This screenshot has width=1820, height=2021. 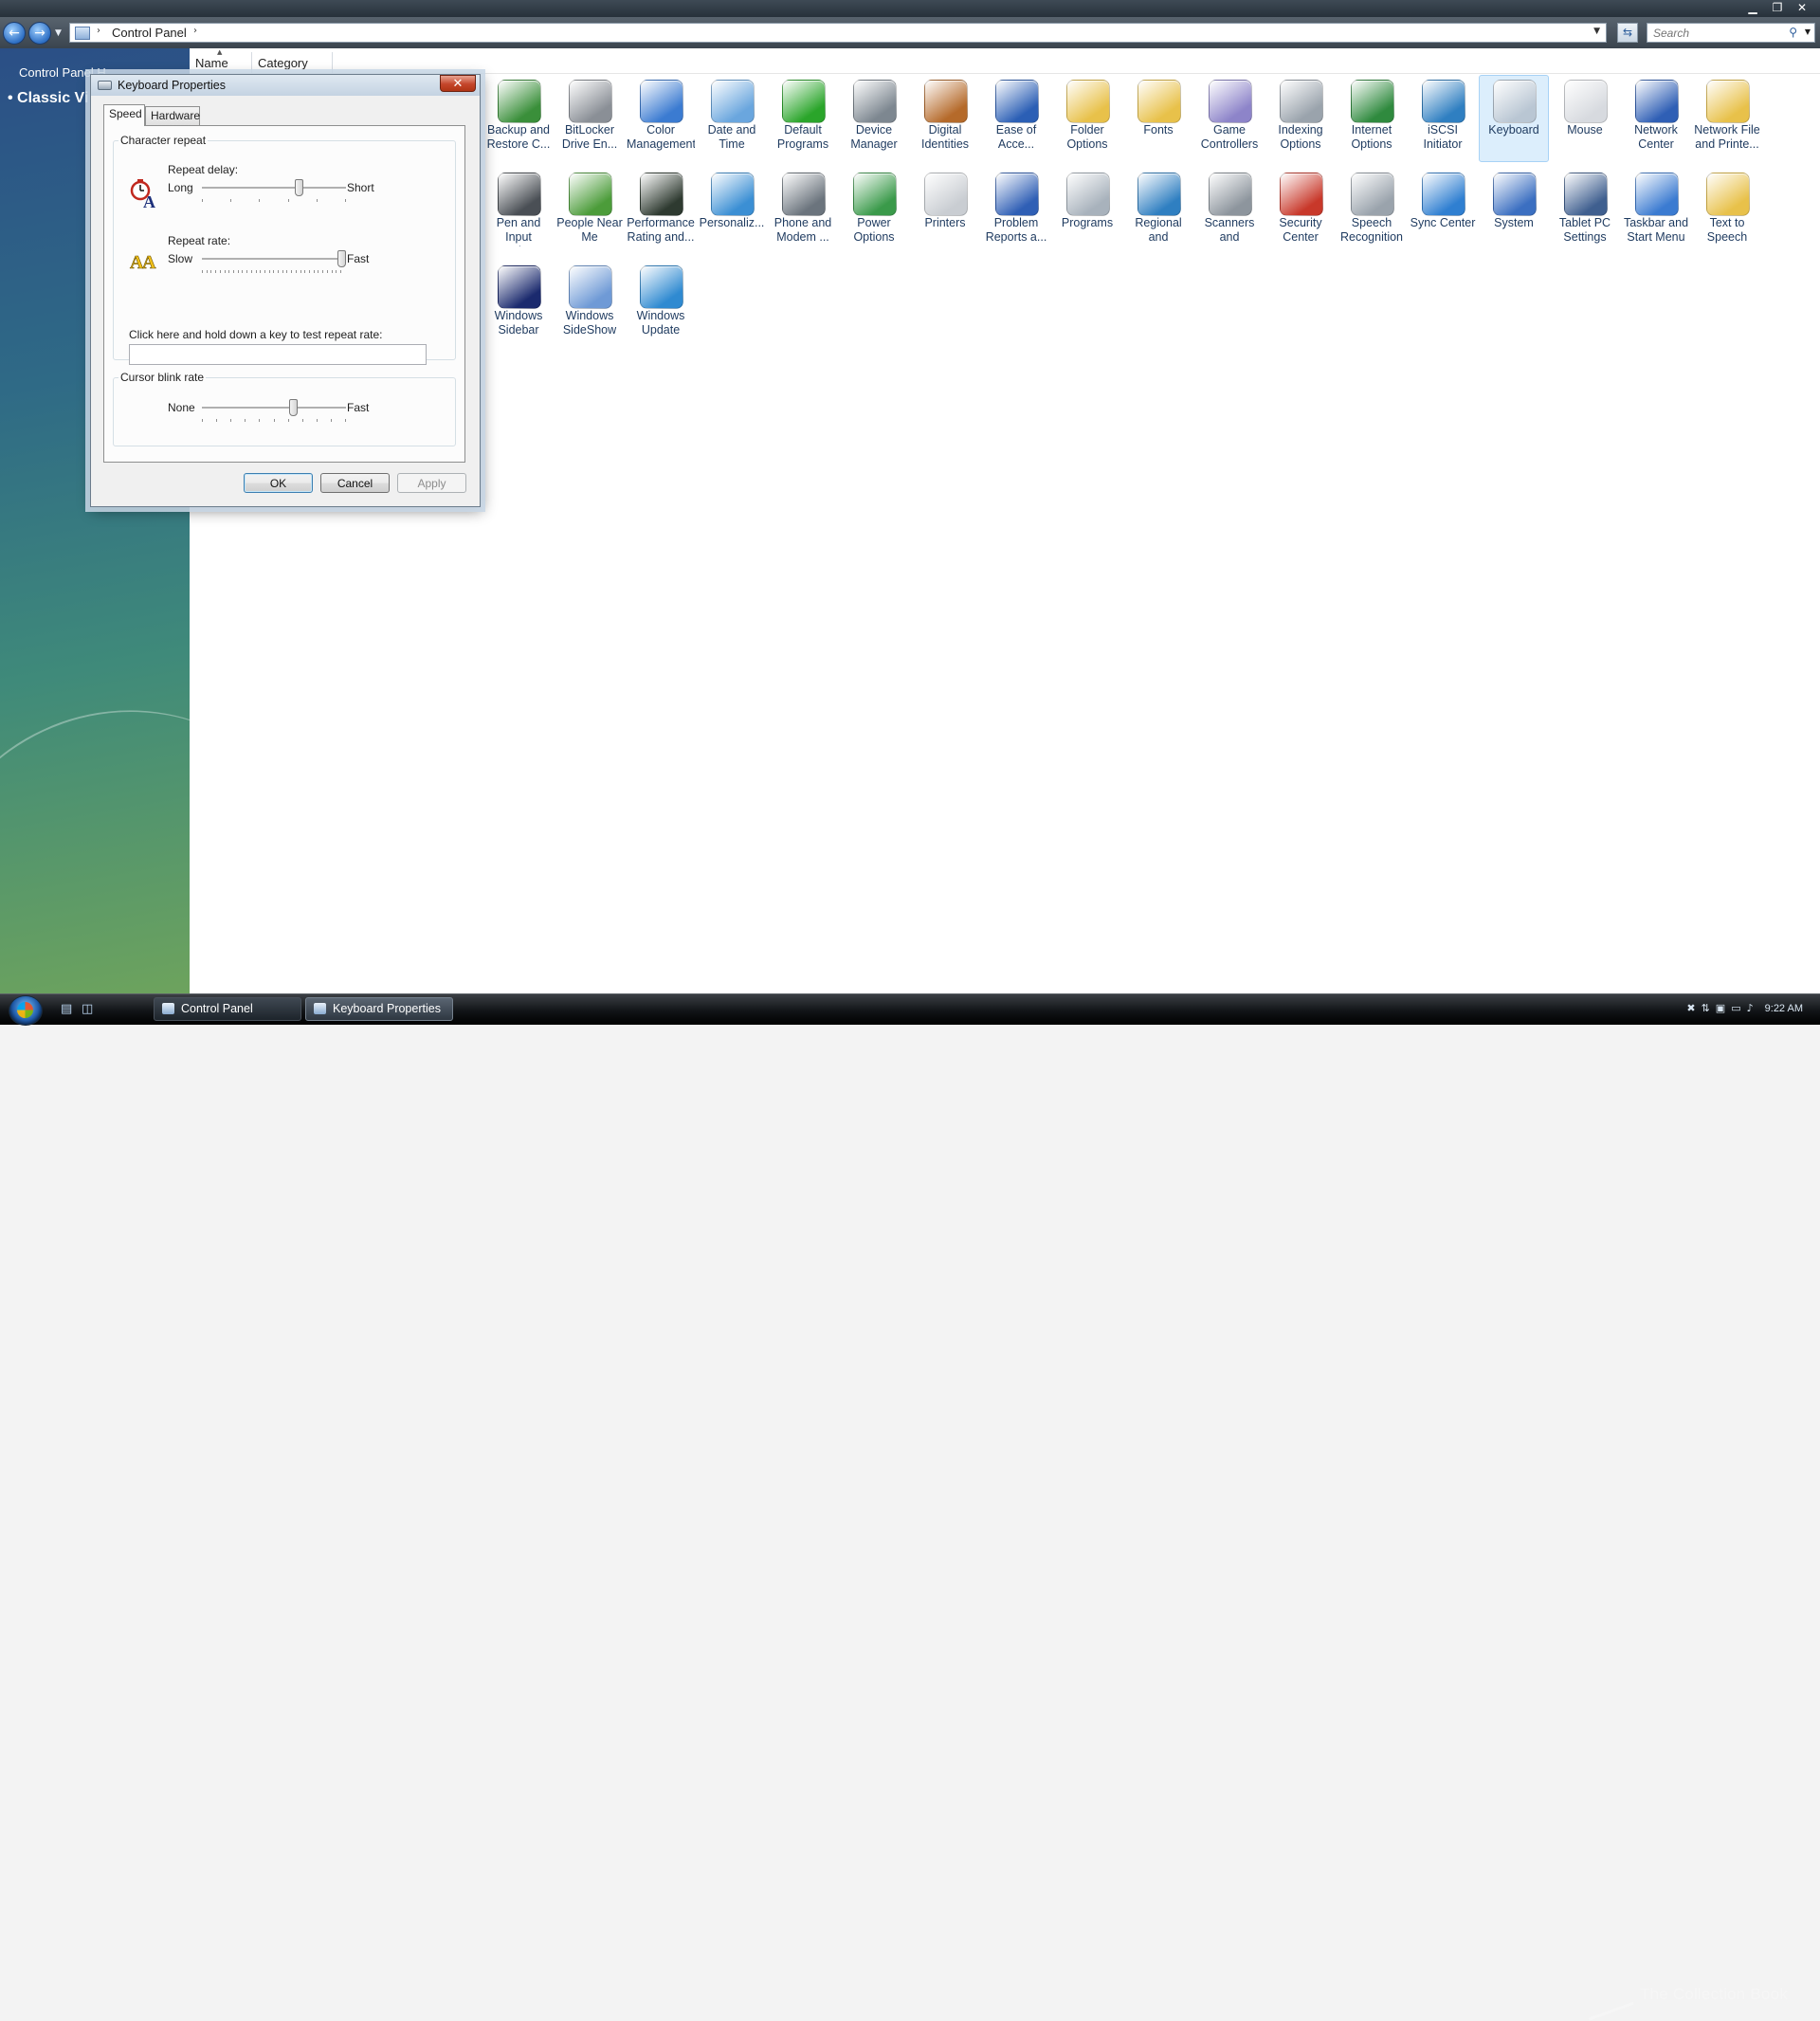 I want to click on control-panel-item: Date and Time, so click(x=732, y=118).